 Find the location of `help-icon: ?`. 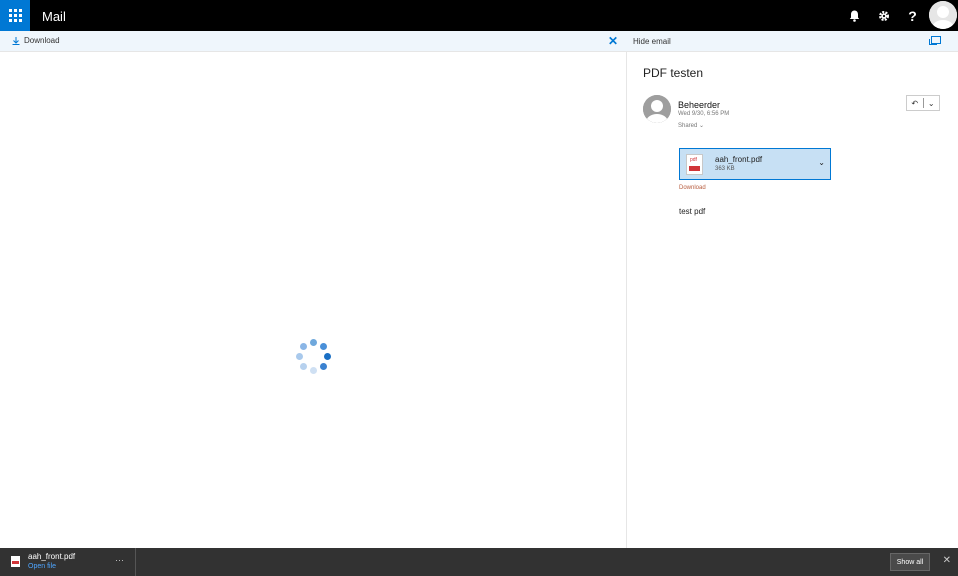

help-icon: ? is located at coordinates (912, 15).